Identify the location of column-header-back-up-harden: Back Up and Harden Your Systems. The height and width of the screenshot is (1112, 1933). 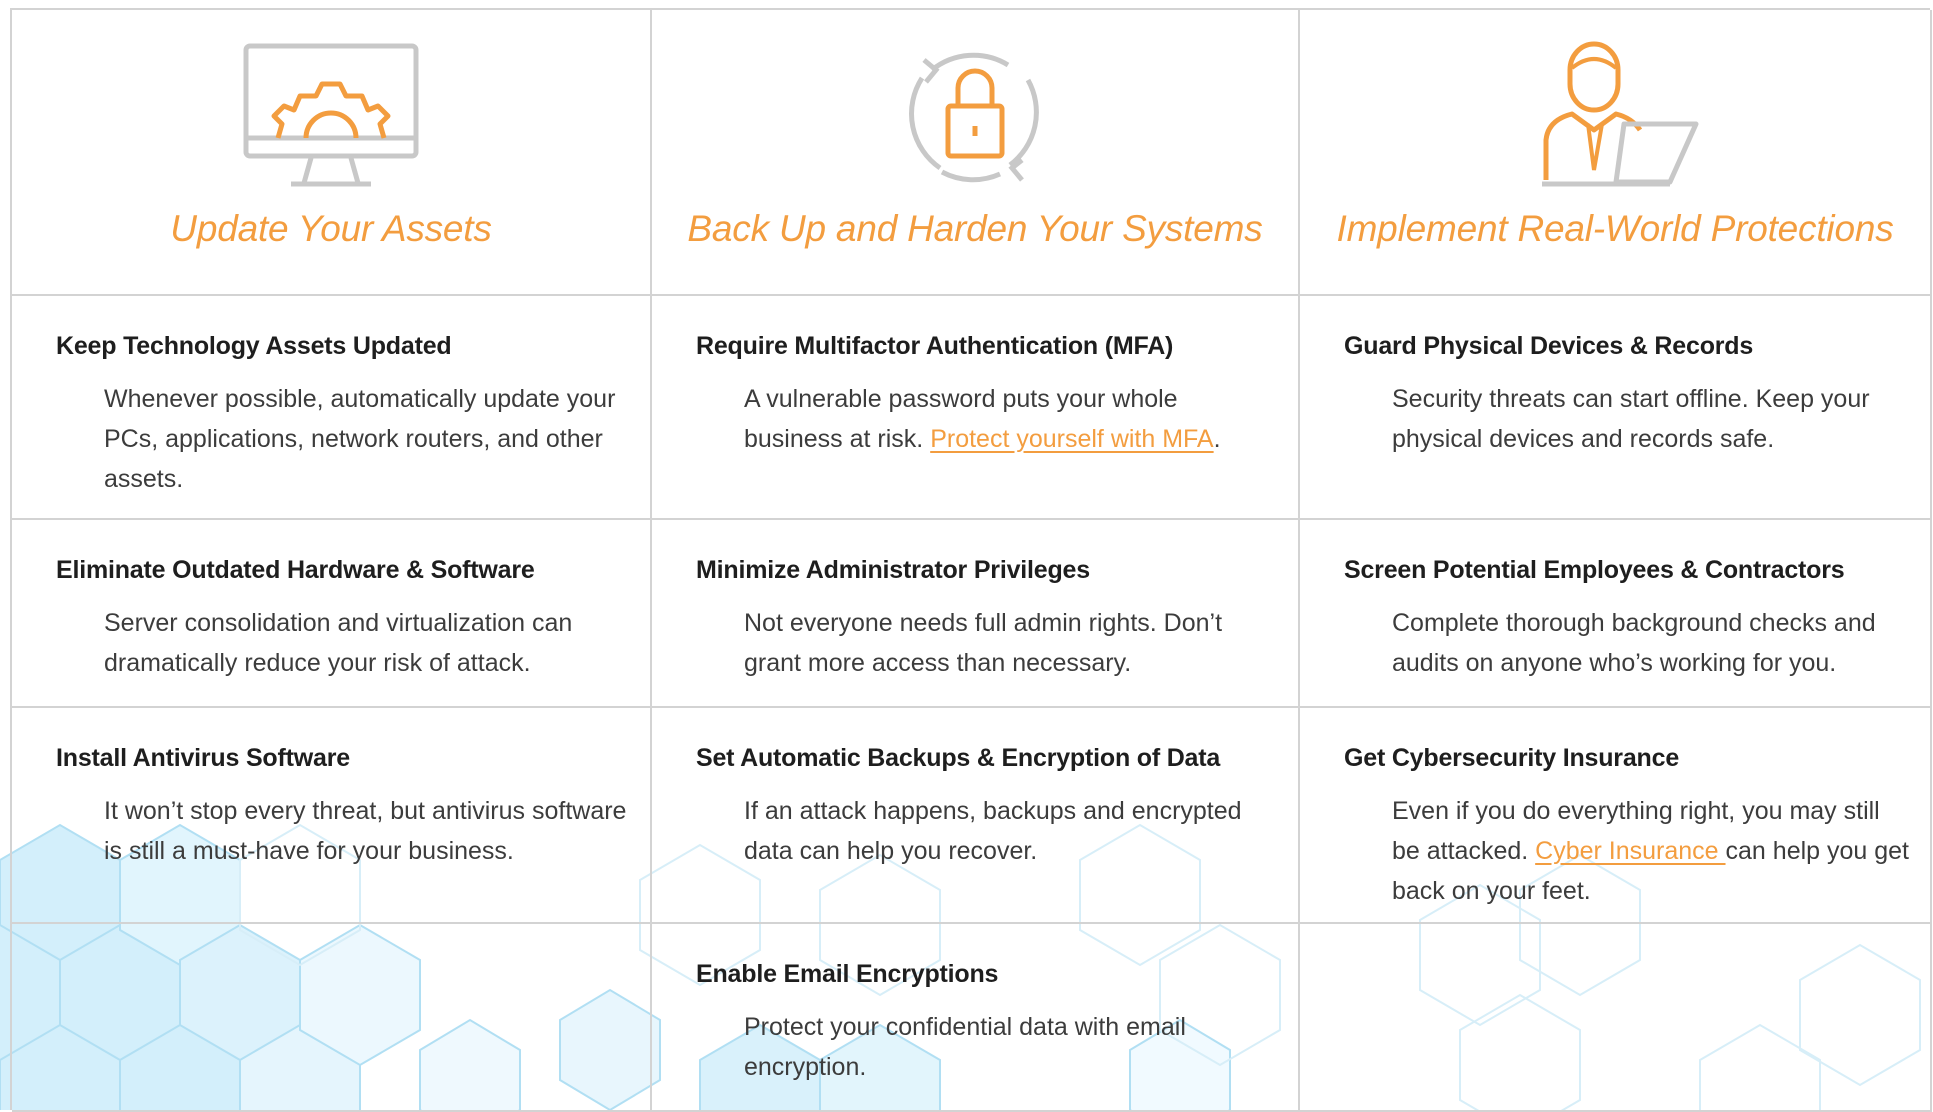
(976, 153).